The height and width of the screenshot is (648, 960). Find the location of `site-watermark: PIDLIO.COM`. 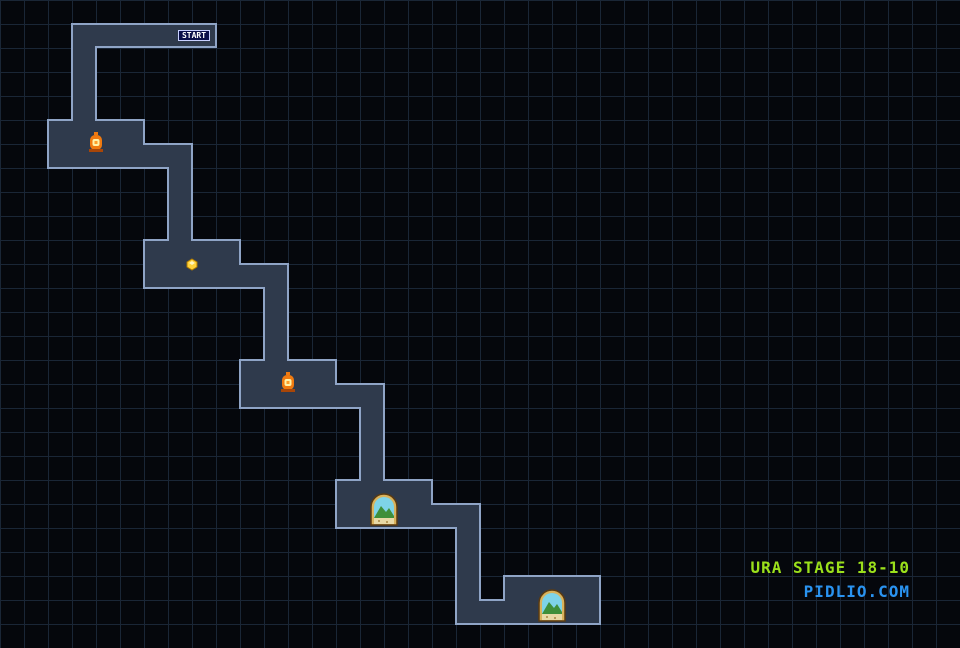

site-watermark: PIDLIO.COM is located at coordinates (856, 591).